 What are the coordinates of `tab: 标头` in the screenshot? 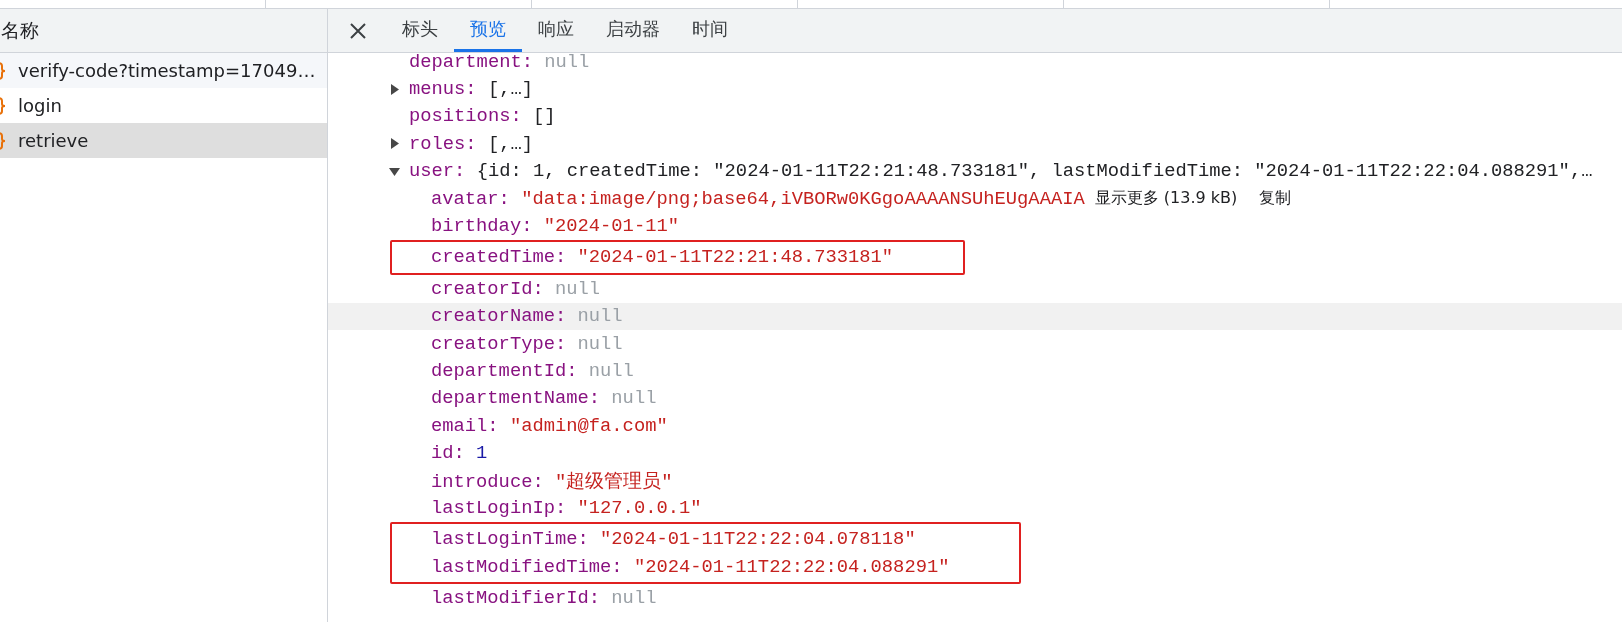 It's located at (420, 30).